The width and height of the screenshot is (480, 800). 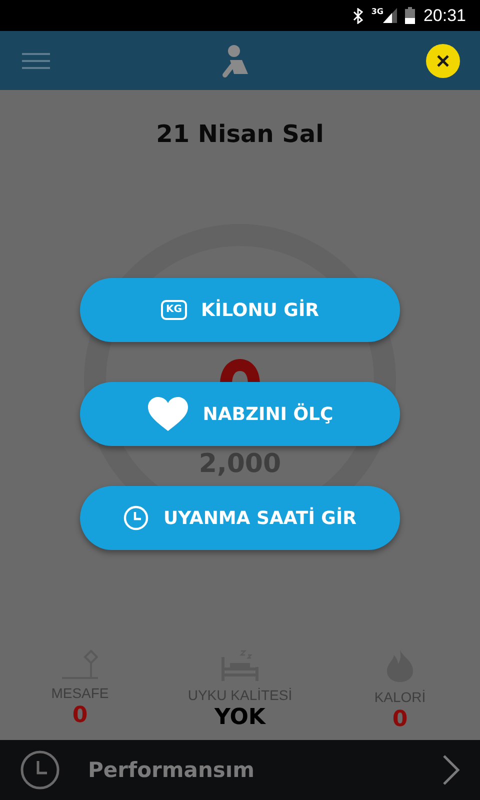 I want to click on action-button: NABZINI ÖLÇ, so click(x=240, y=414).